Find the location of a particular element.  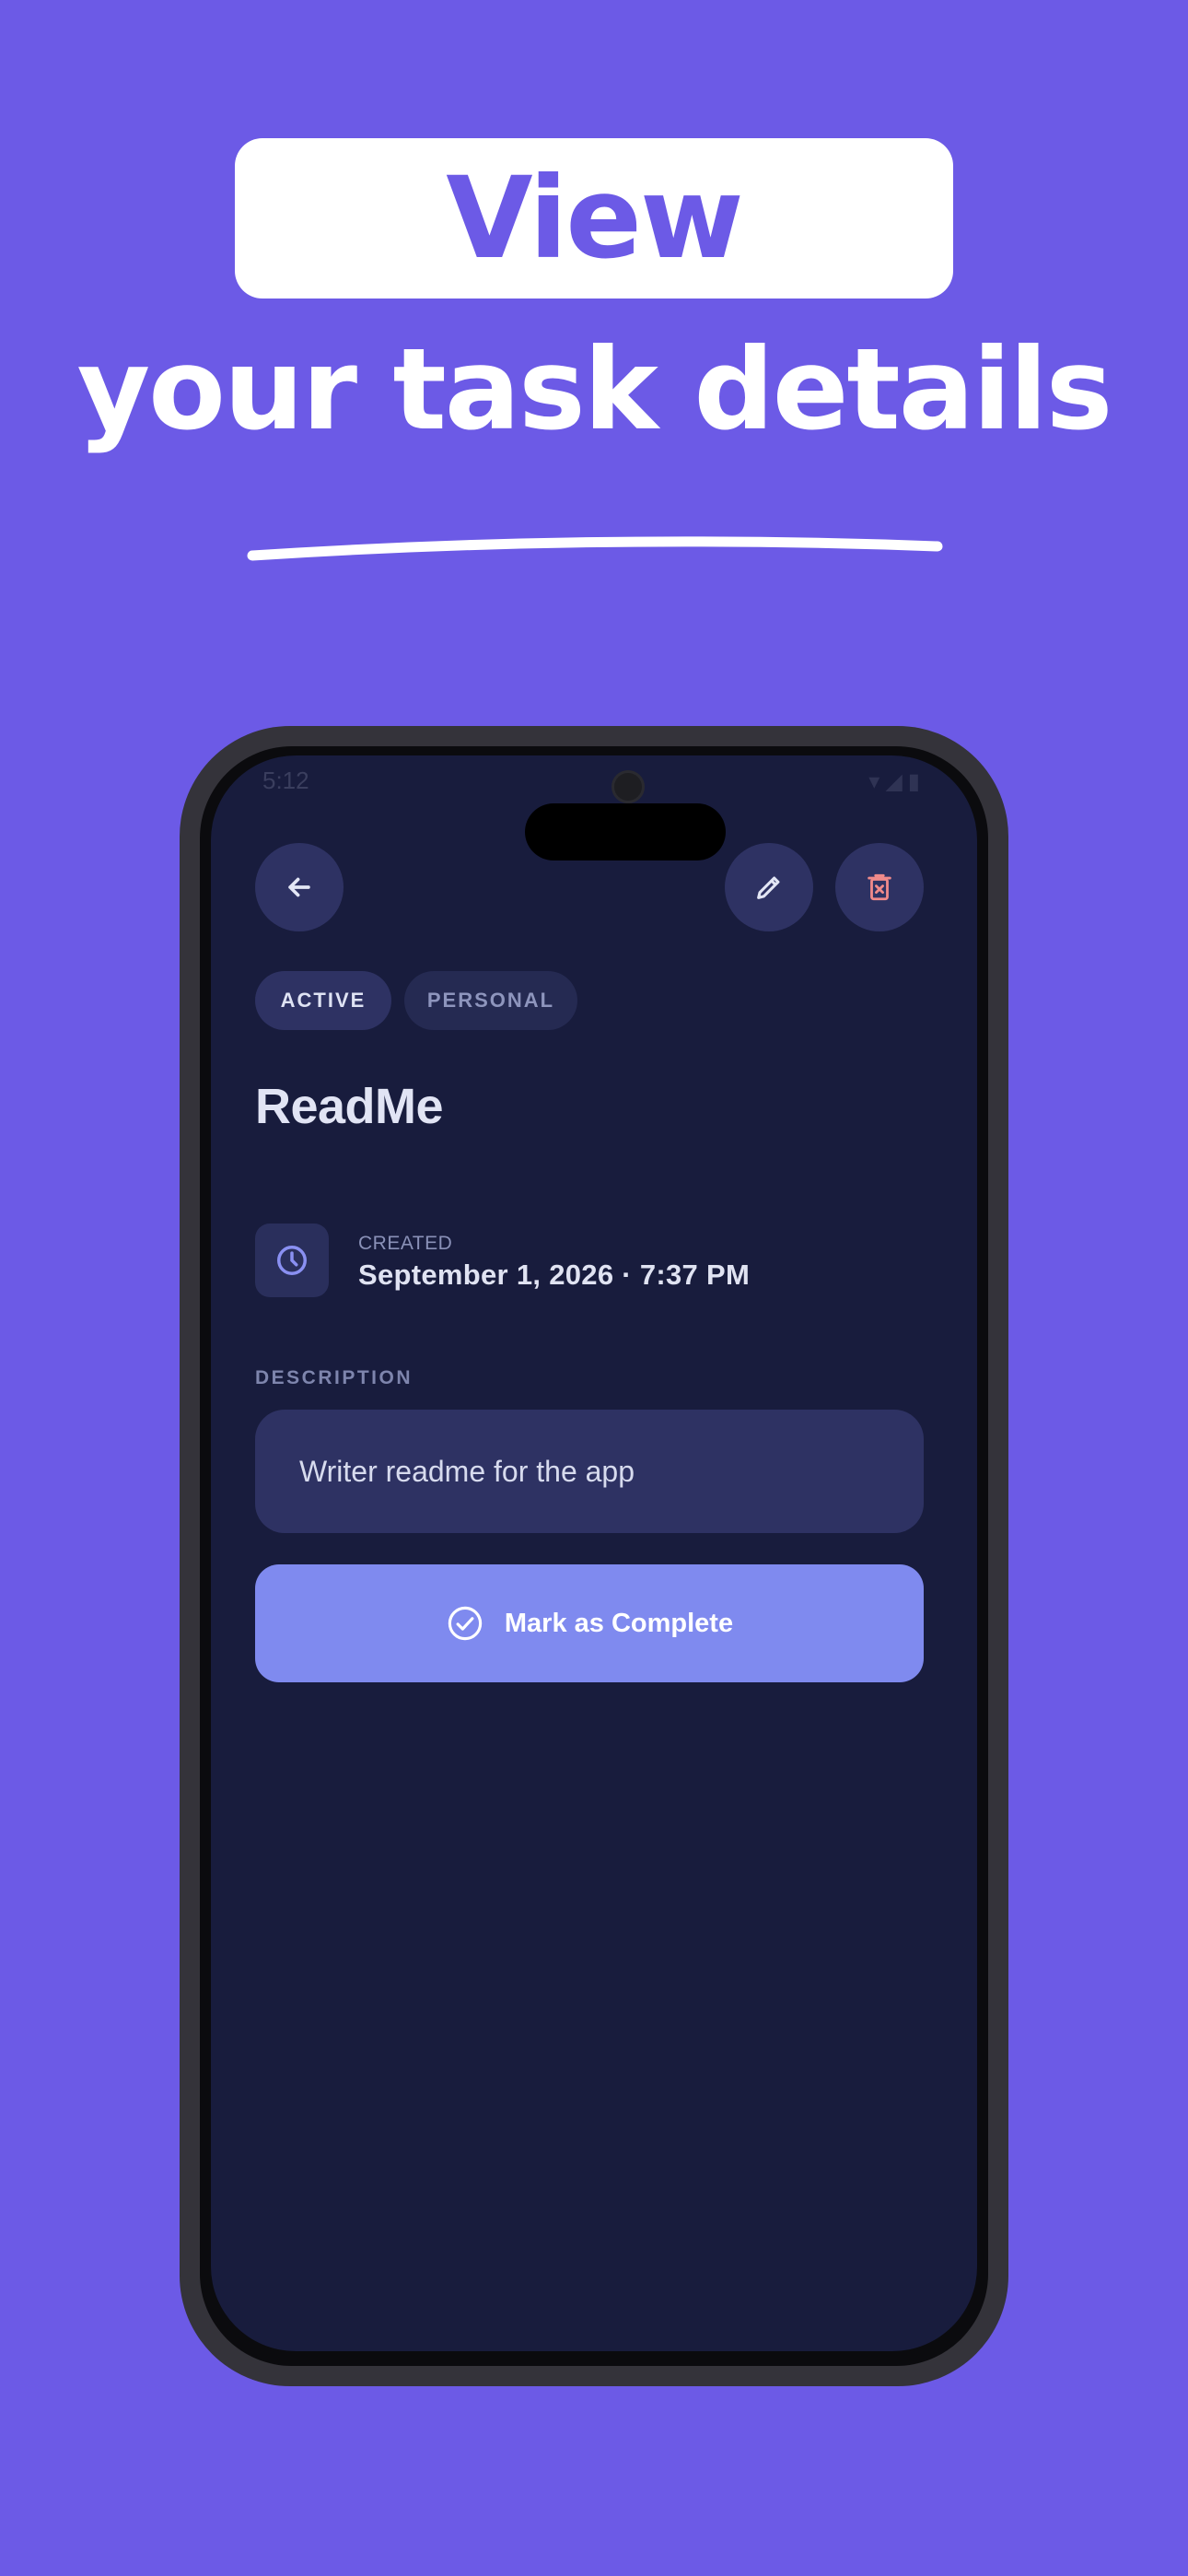

hero-underline is located at coordinates (595, 548).